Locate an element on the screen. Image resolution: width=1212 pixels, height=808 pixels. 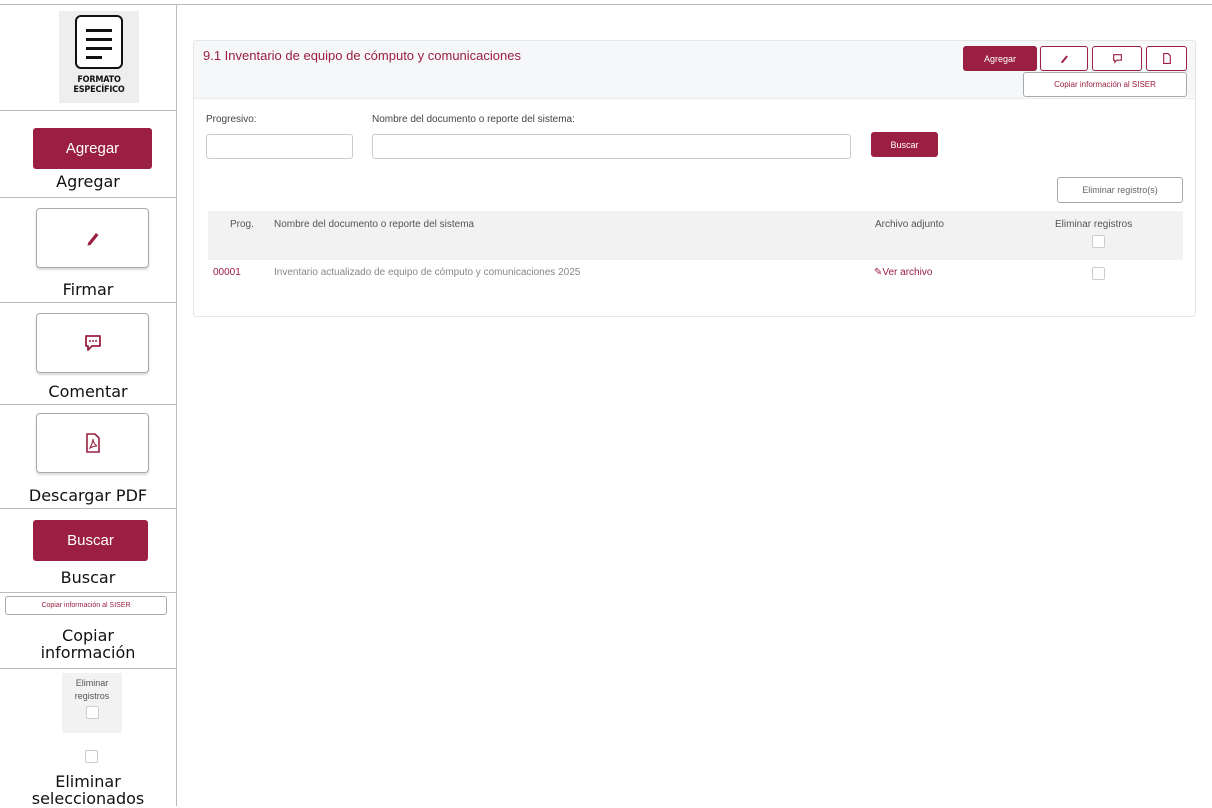
row-select-checkbox is located at coordinates (1098, 273).